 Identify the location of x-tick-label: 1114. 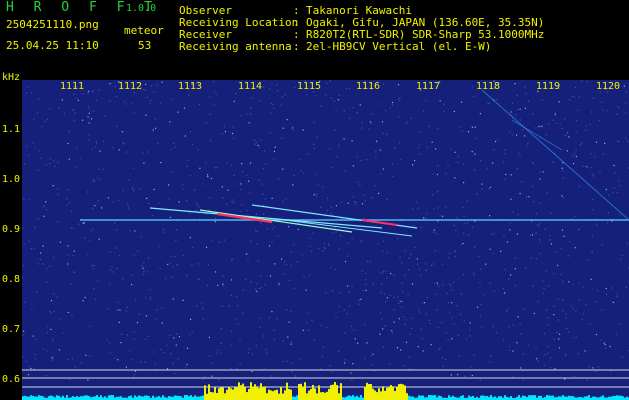
(250, 86).